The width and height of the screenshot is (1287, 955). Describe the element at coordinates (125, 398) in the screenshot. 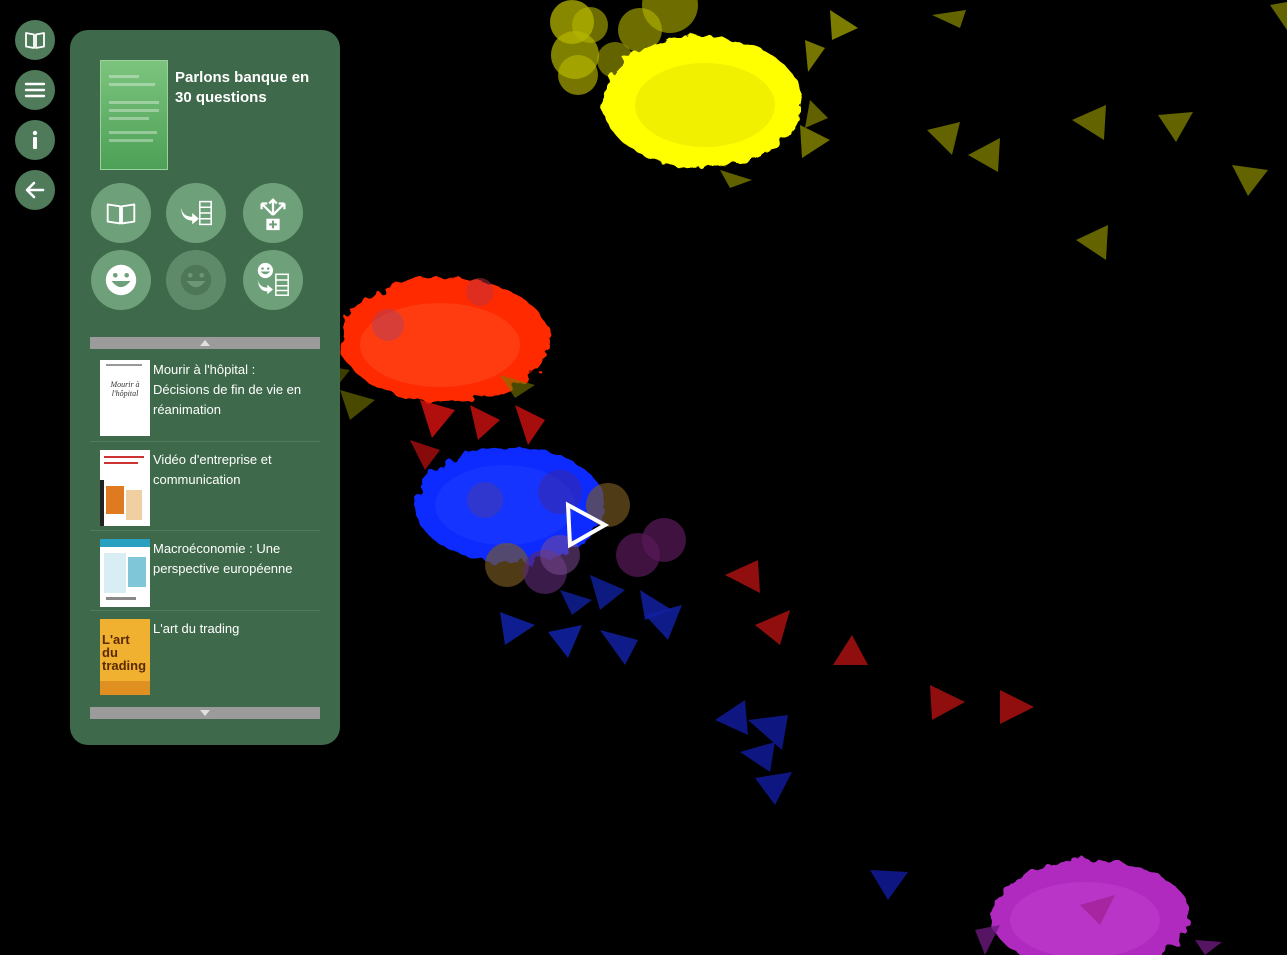

I see `book-thumbnail: Mourir à l'hôpital` at that location.